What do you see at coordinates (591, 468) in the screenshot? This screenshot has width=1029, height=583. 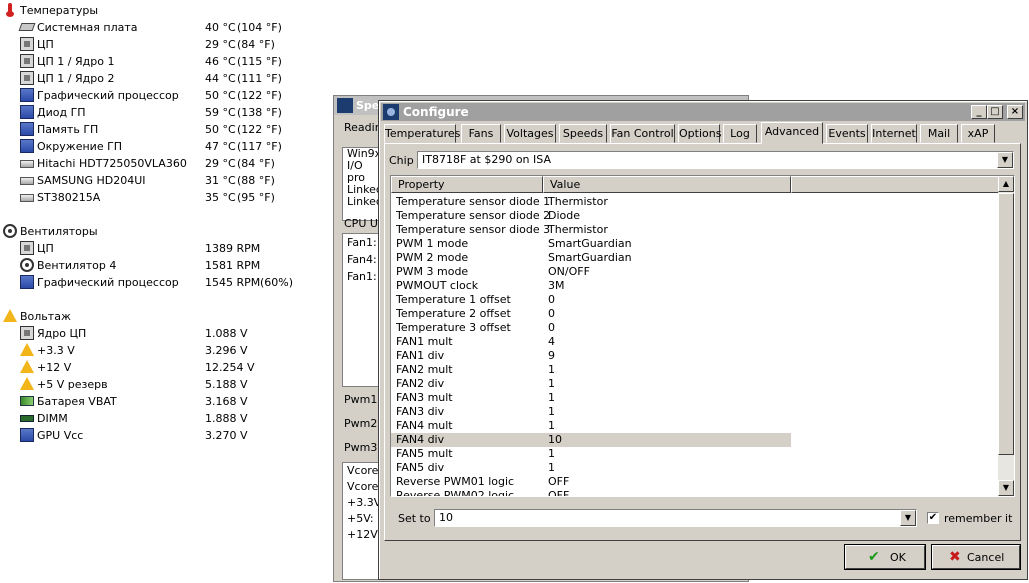 I see `table-row: FAN5 div 1` at bounding box center [591, 468].